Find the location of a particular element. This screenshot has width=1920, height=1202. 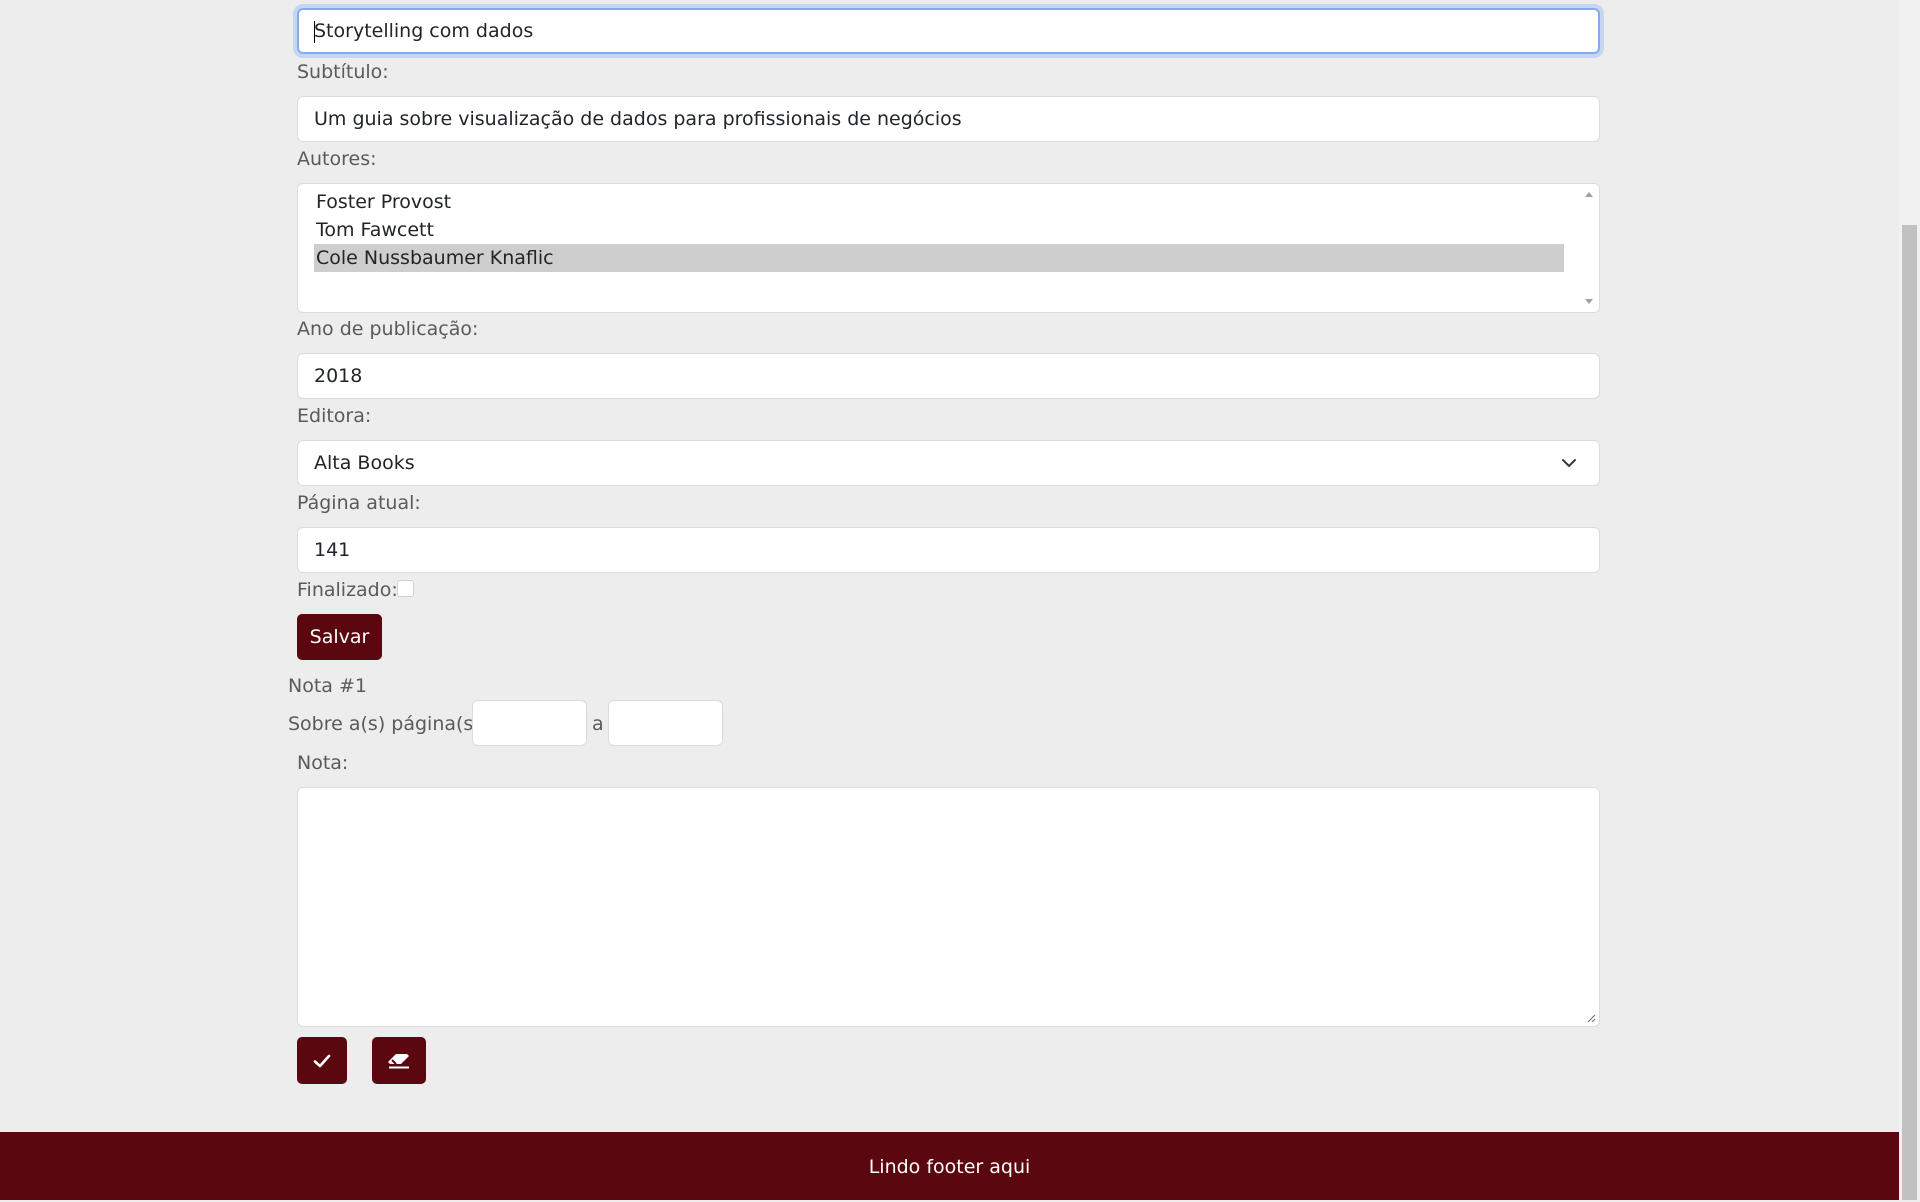

current-page-input-value: 141 is located at coordinates (332, 550).